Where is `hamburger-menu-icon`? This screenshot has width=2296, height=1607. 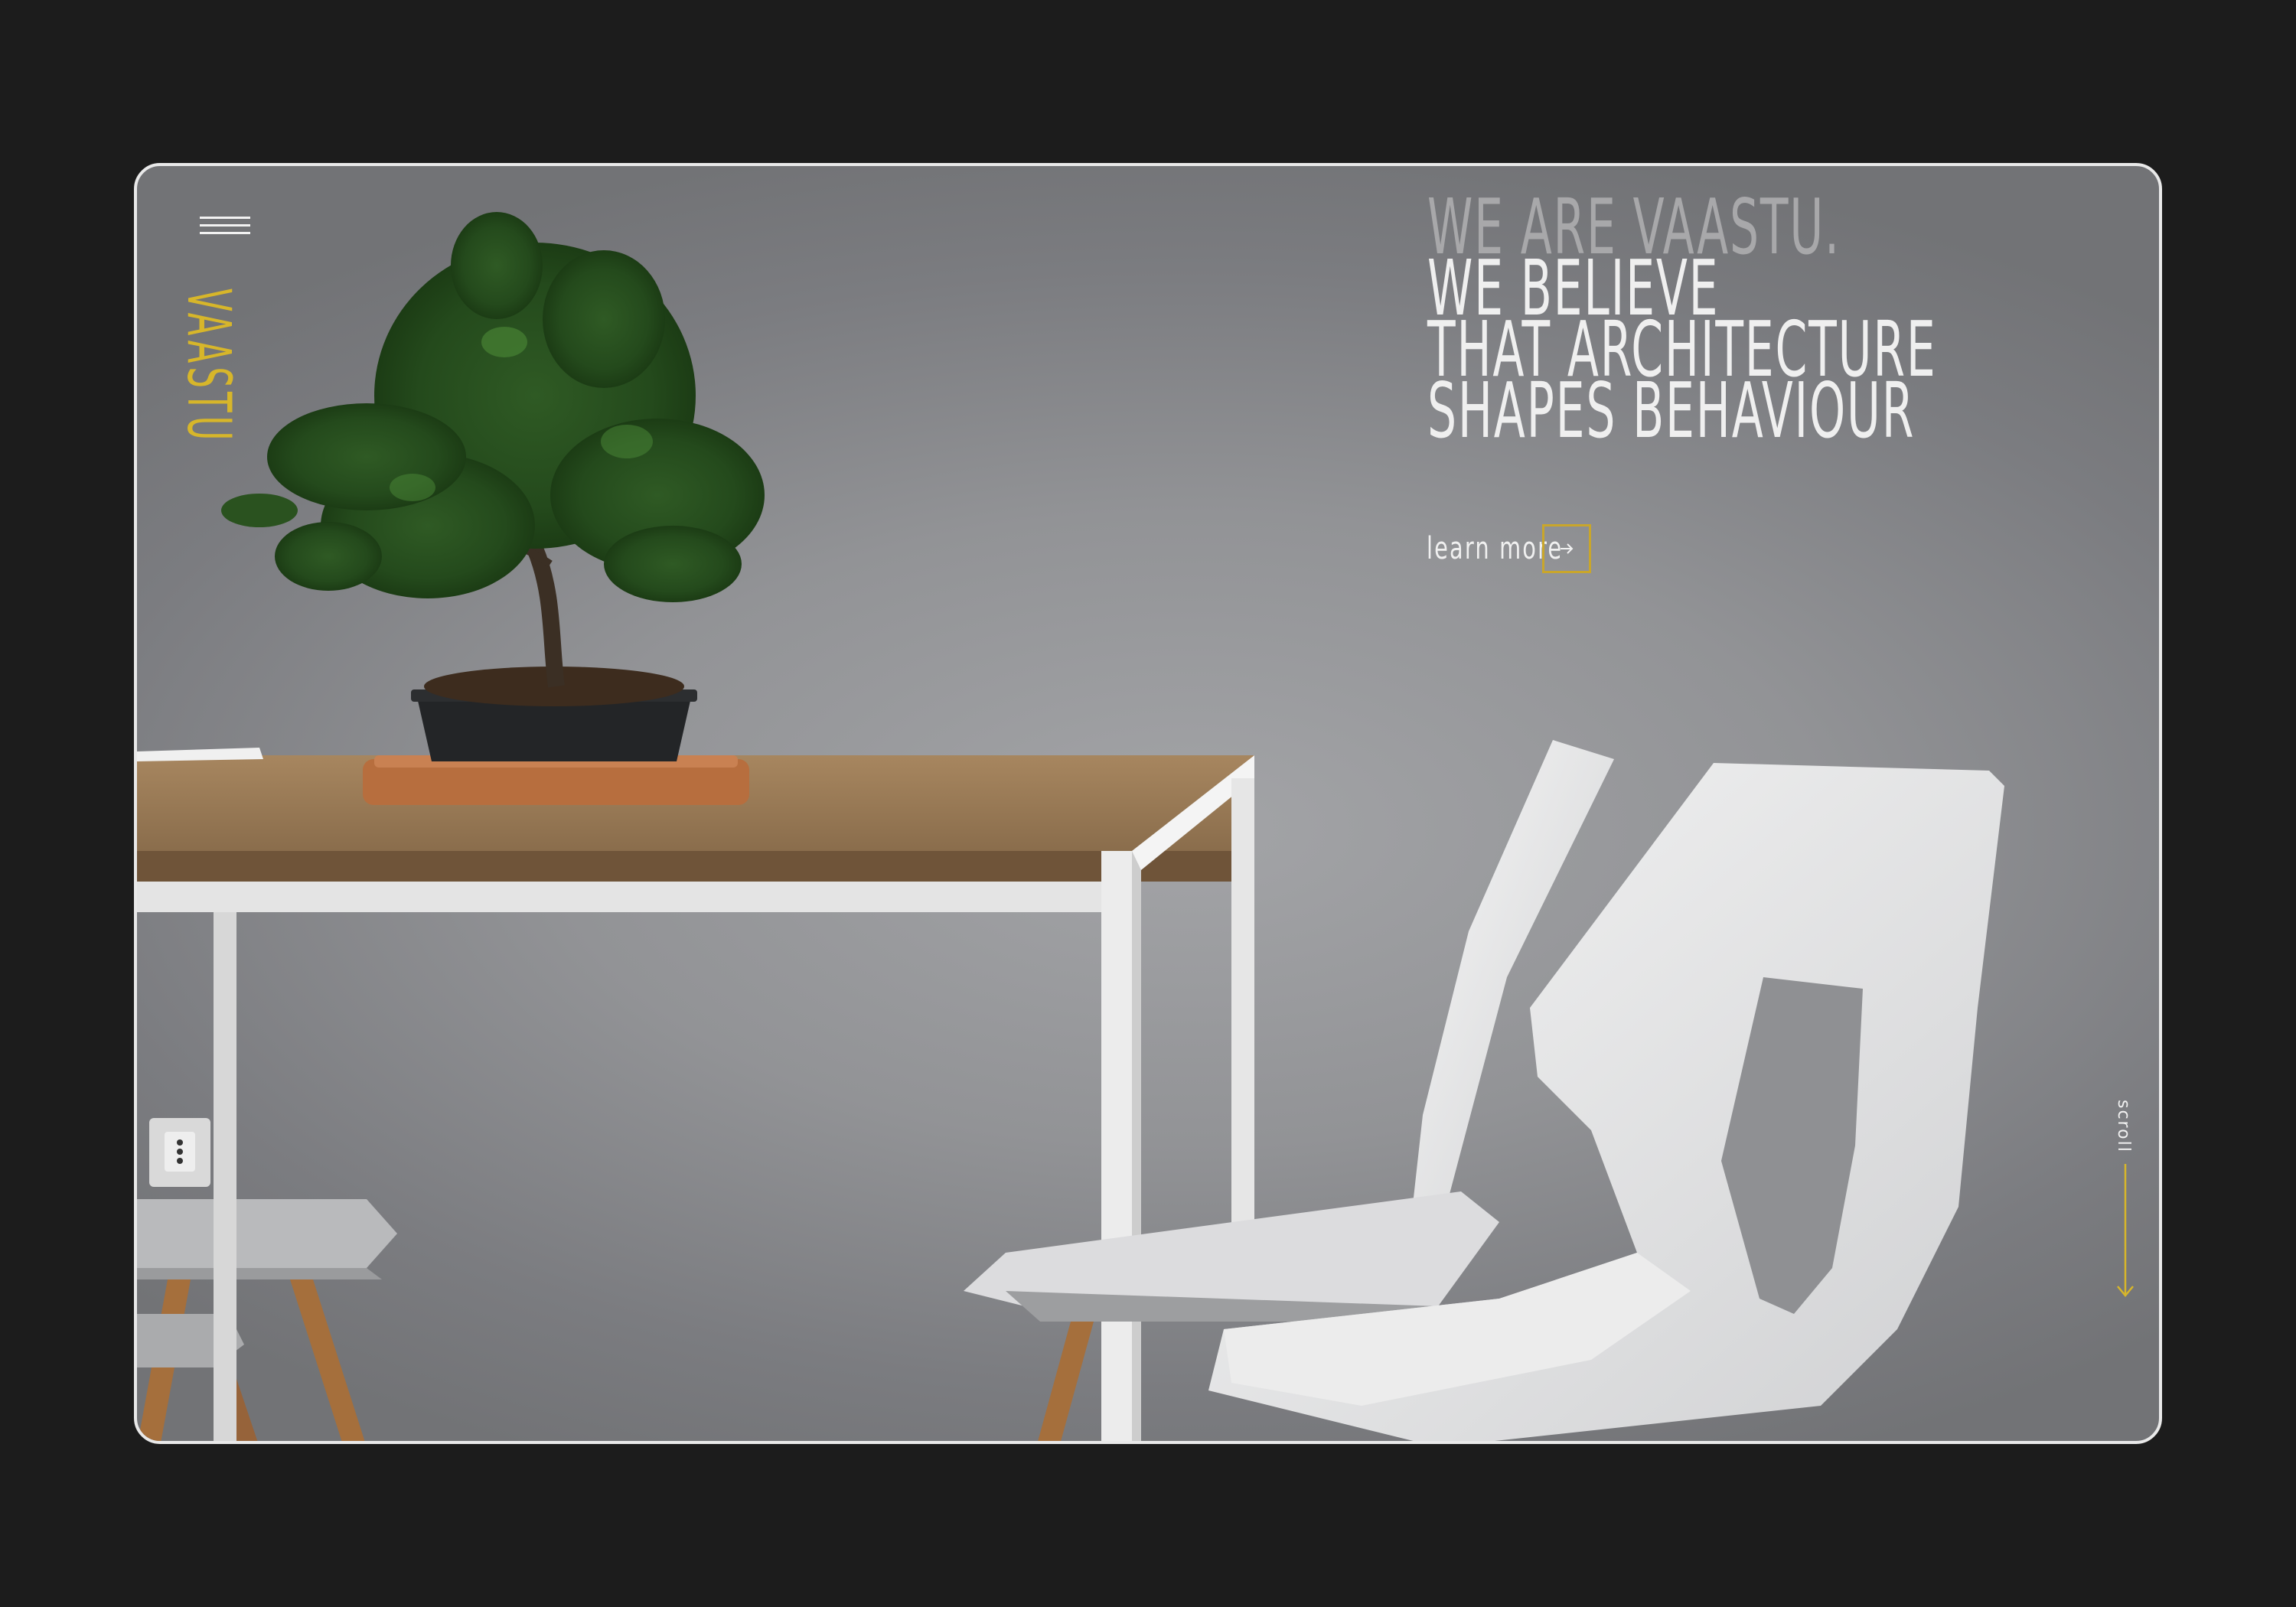
hamburger-menu-icon is located at coordinates (225, 227).